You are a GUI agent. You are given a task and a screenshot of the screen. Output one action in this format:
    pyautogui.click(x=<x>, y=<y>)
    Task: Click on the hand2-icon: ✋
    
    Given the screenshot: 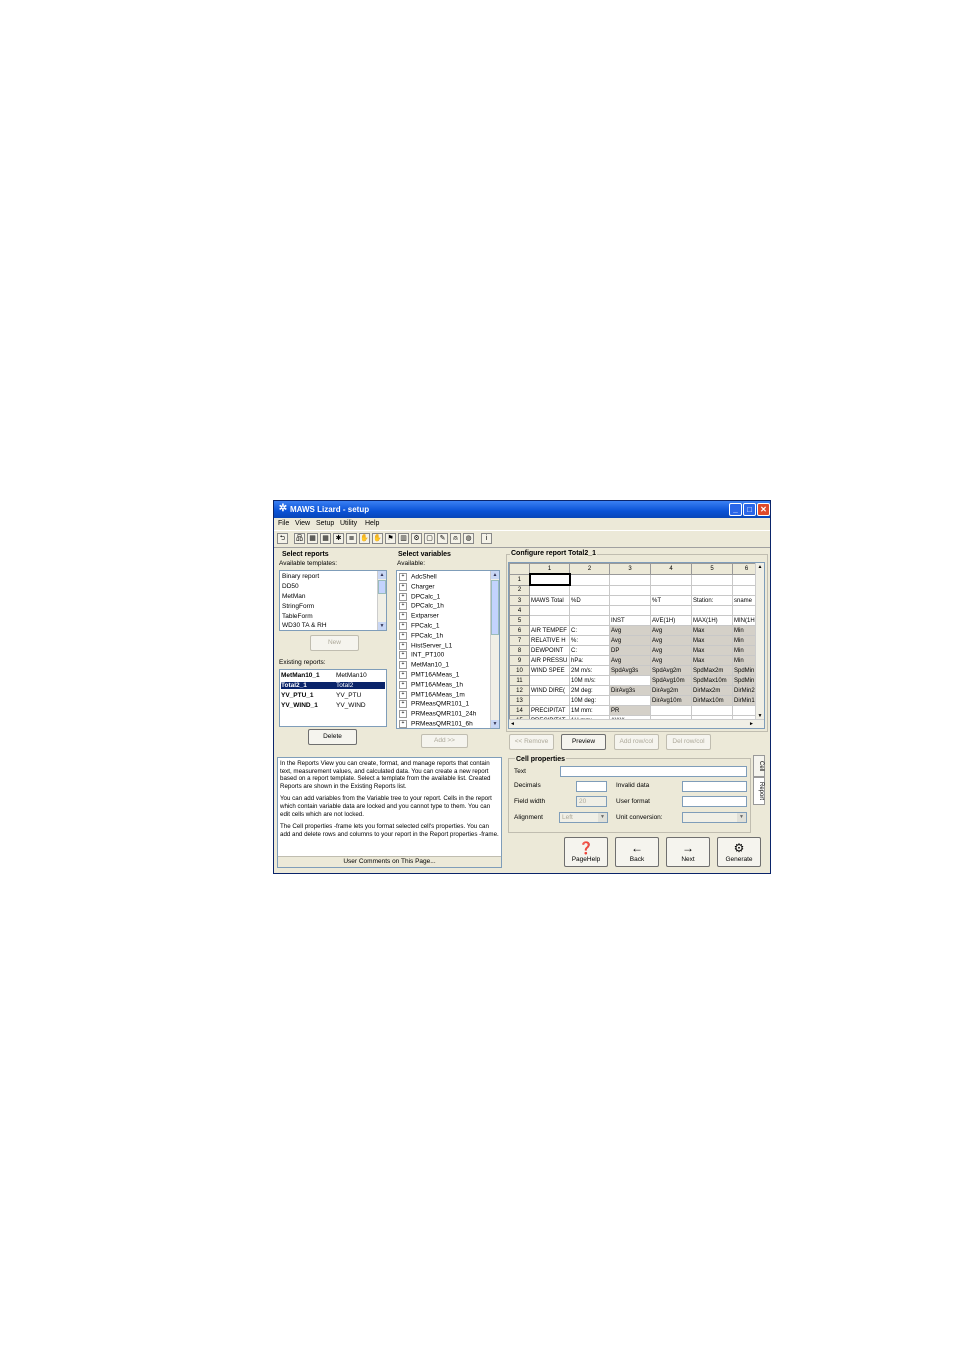 What is the action you would take?
    pyautogui.click(x=377, y=538)
    